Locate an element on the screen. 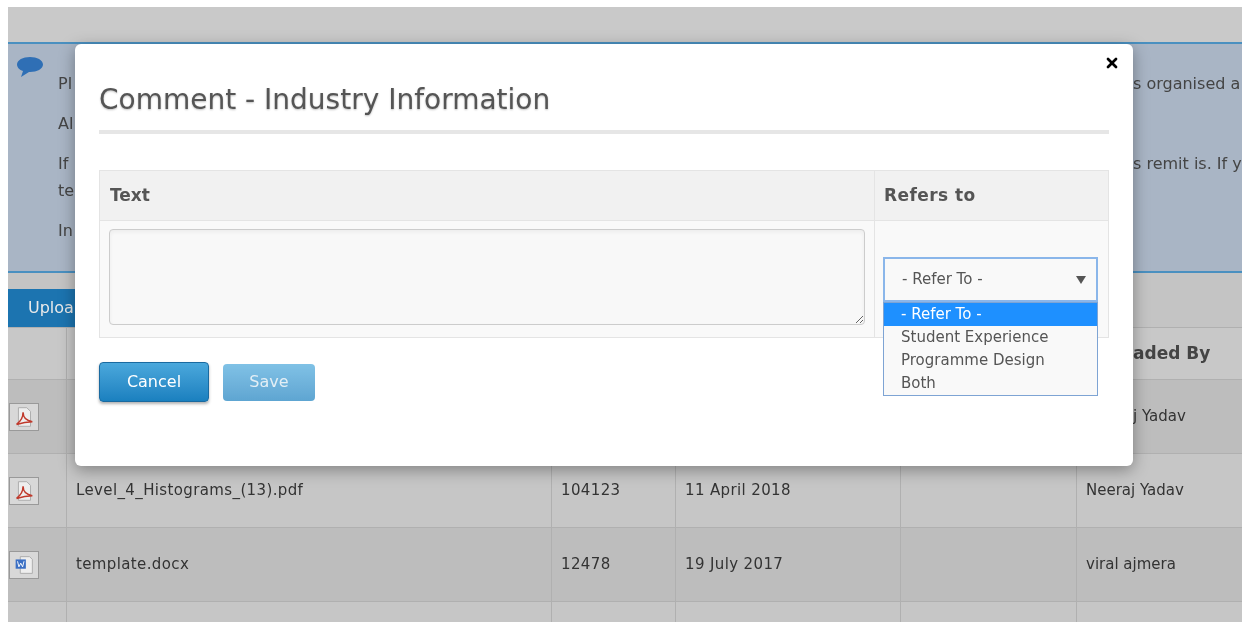 This screenshot has height=630, width=1242. uploader-name: j Yadav is located at coordinates (1159, 417).